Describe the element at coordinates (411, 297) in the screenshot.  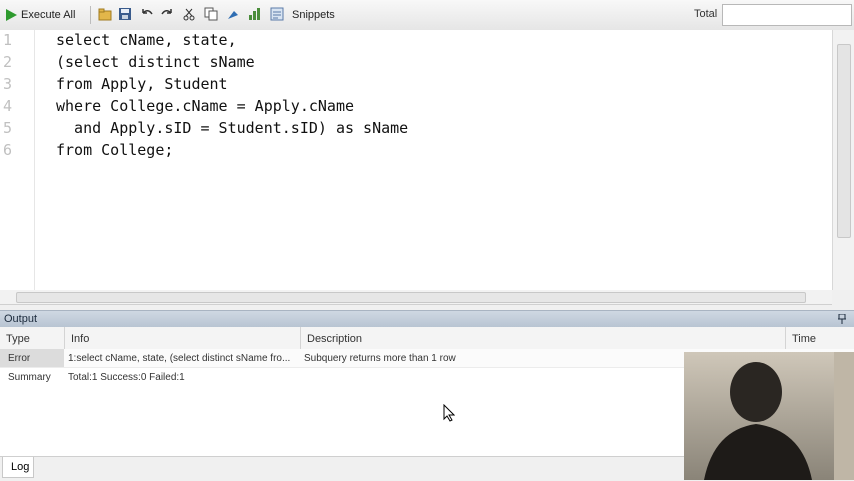
I see `horizontal-scroll-thumb` at that location.